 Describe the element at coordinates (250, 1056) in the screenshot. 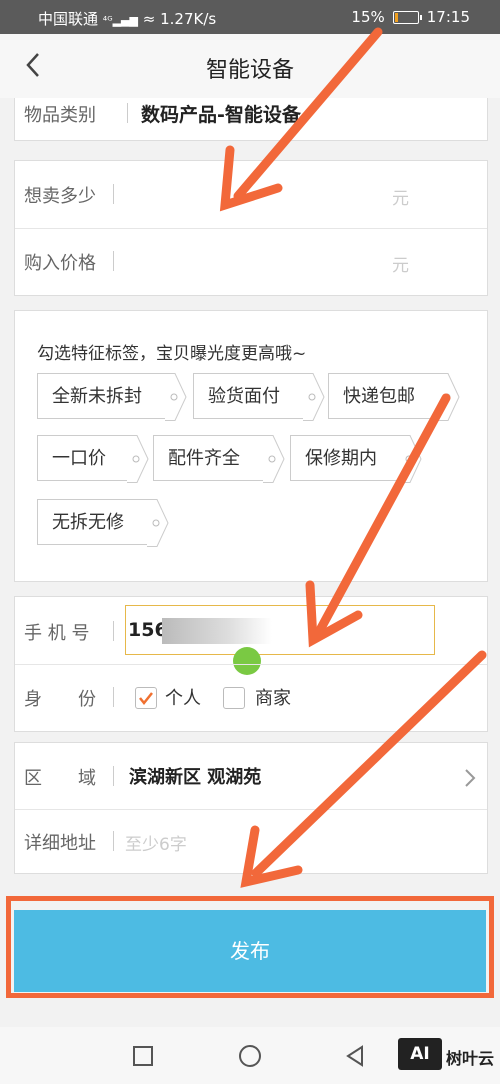

I see `home-icon` at that location.